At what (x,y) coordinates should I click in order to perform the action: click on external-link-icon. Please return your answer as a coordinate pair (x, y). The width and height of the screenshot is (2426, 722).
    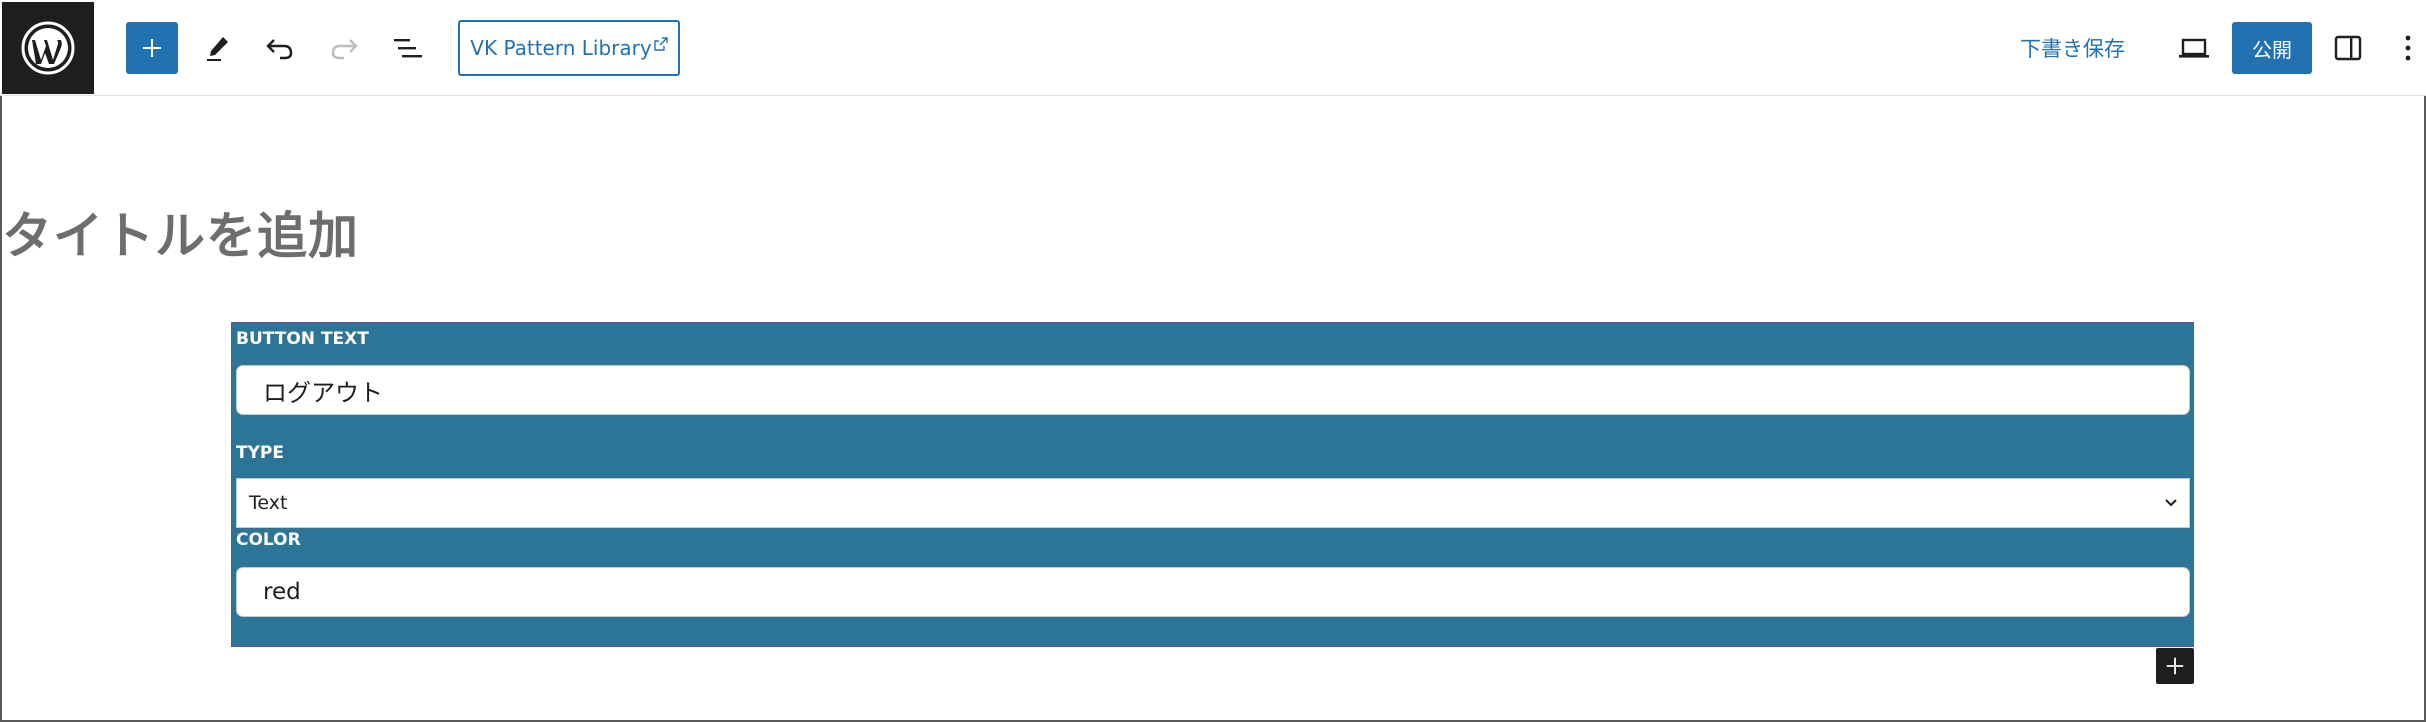
    Looking at the image, I should click on (661, 44).